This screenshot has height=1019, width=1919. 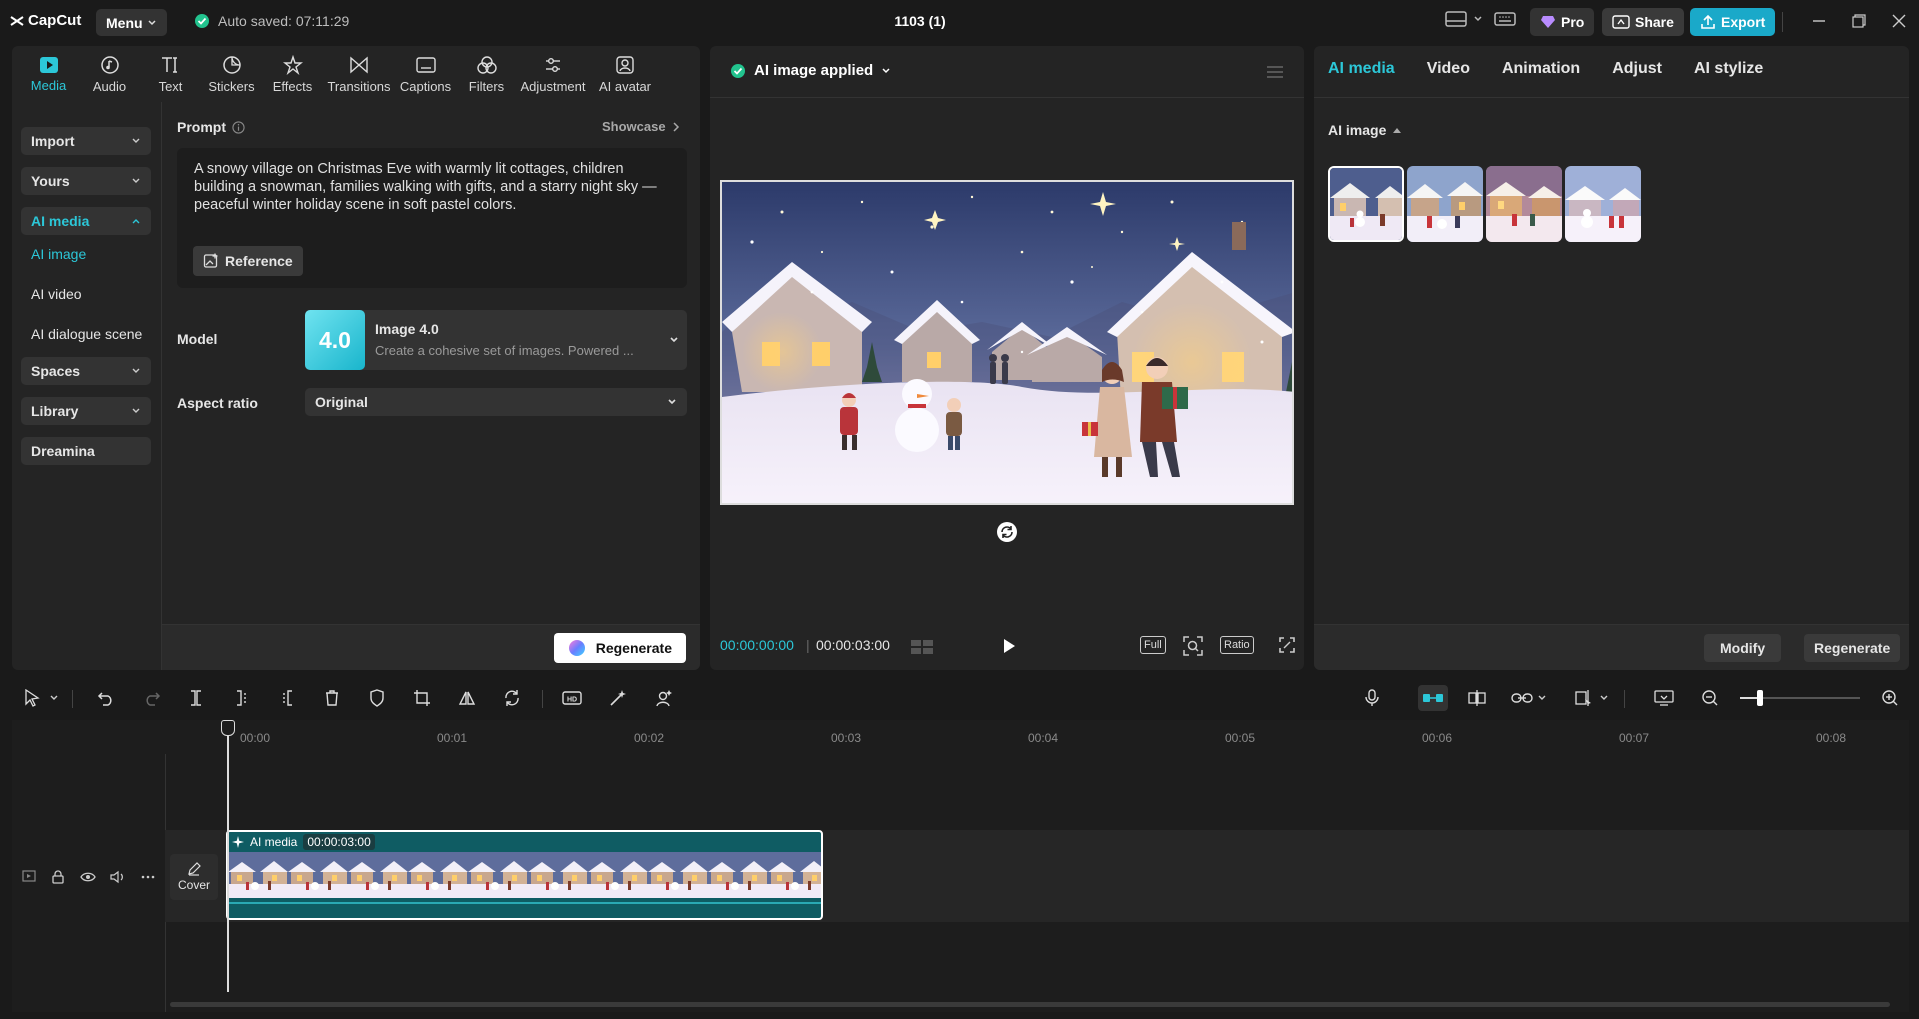 I want to click on sidebar-item-ai-image: AI image, so click(x=58, y=254).